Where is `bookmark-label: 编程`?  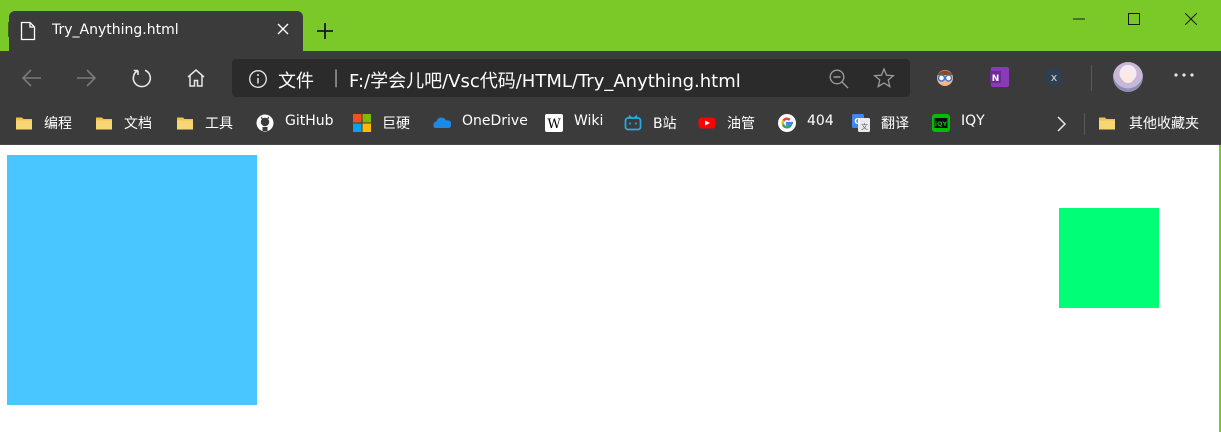
bookmark-label: 编程 is located at coordinates (58, 124).